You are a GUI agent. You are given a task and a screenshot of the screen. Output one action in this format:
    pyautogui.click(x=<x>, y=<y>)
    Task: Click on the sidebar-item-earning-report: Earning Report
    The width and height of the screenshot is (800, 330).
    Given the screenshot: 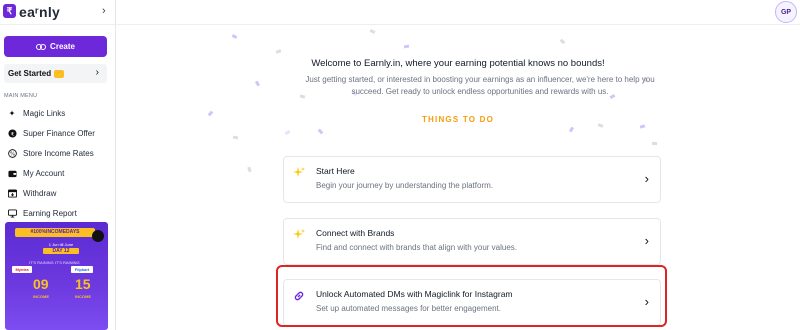 What is the action you would take?
    pyautogui.click(x=59, y=213)
    